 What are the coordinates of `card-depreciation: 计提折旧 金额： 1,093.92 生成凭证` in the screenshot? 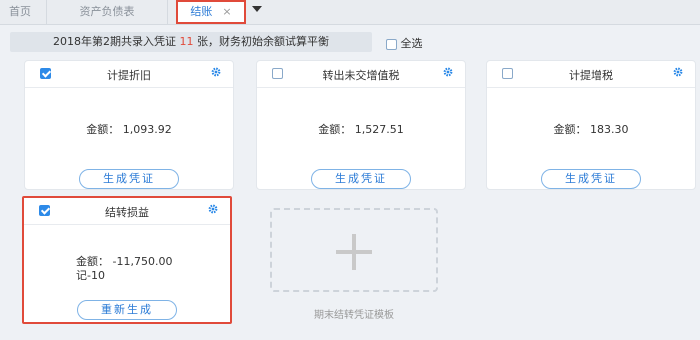 It's located at (129, 125).